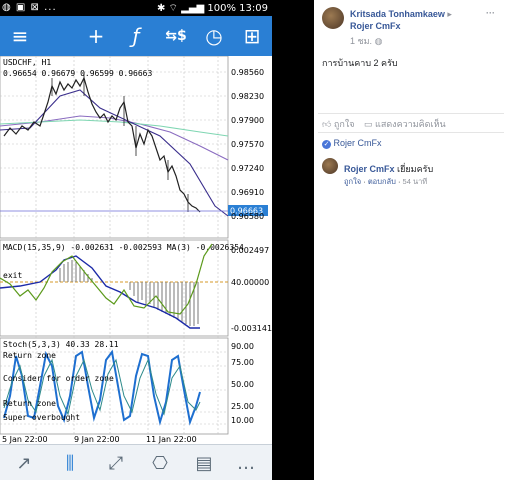 The image size is (507, 480). What do you see at coordinates (242, 406) in the screenshot?
I see `stoch-tick-25: 25.00` at bounding box center [242, 406].